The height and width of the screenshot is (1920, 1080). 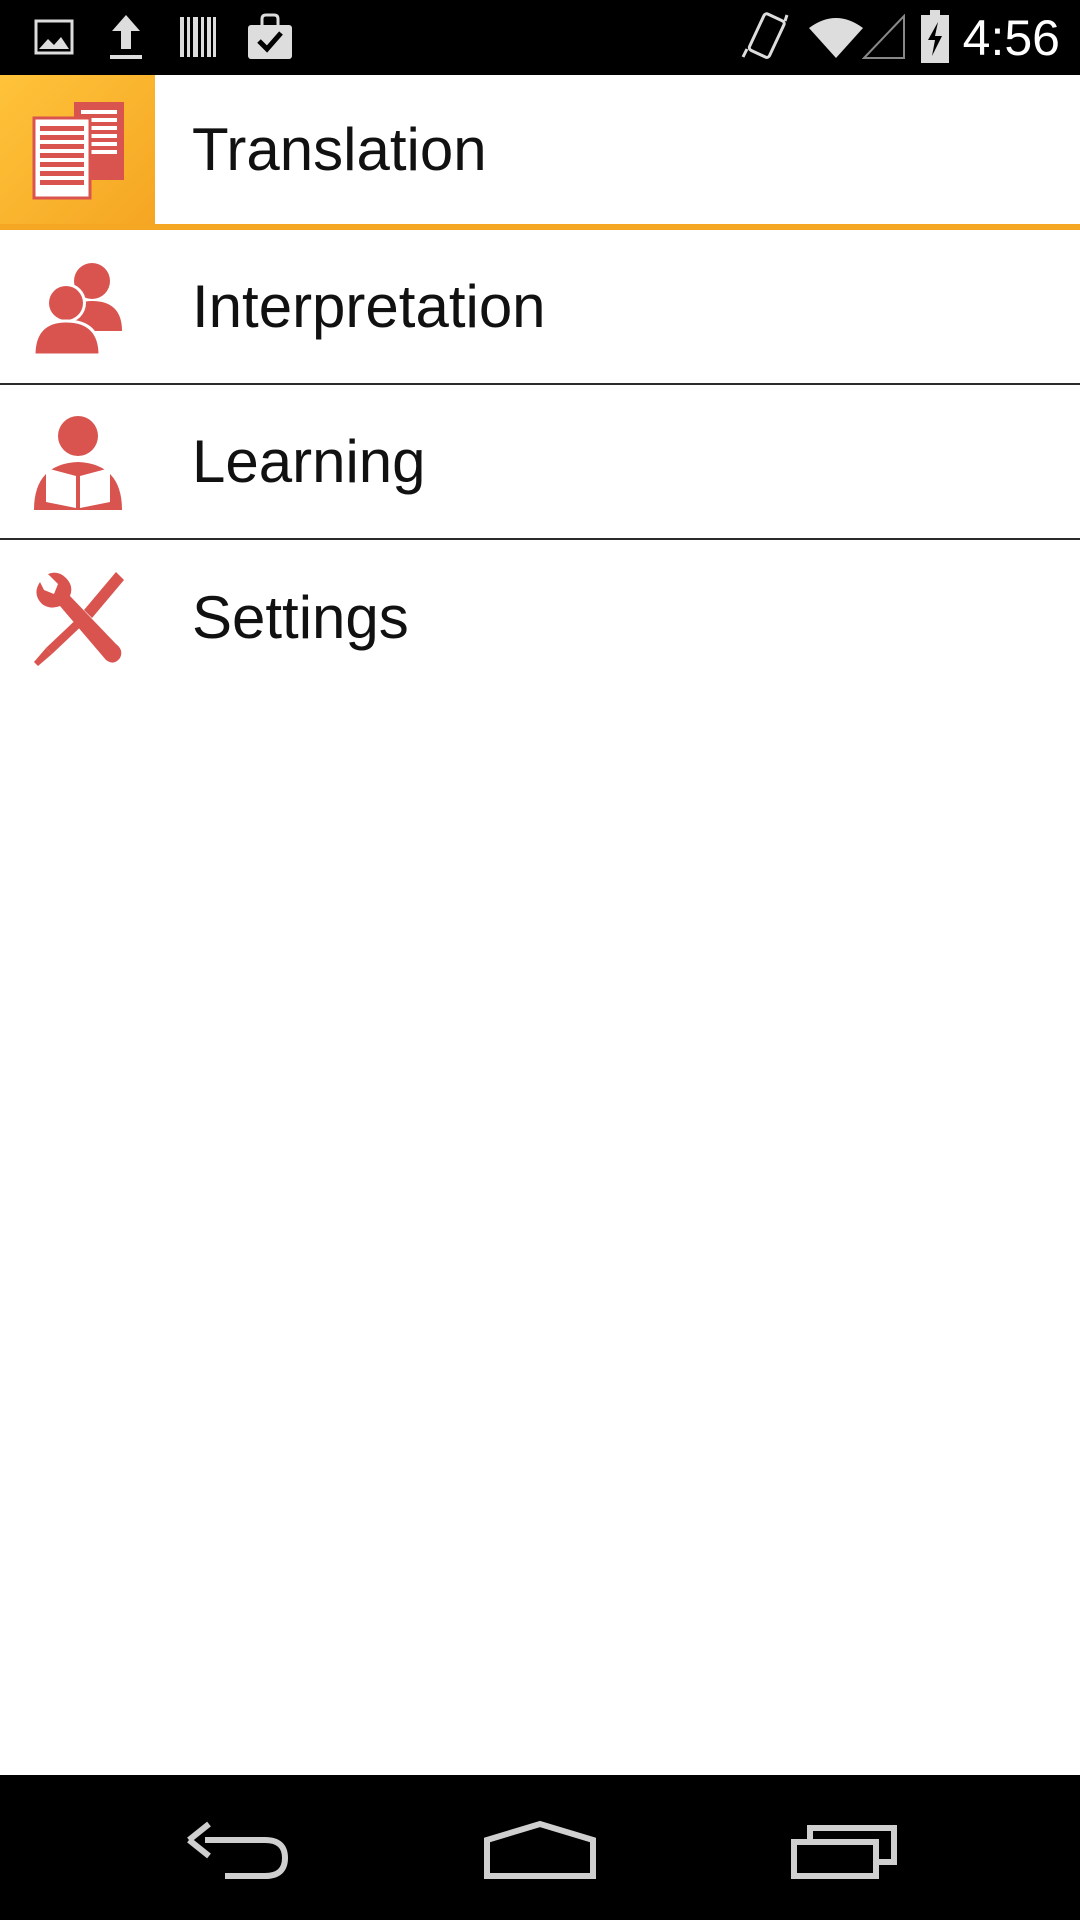 What do you see at coordinates (845, 1850) in the screenshot?
I see `recents-icon` at bounding box center [845, 1850].